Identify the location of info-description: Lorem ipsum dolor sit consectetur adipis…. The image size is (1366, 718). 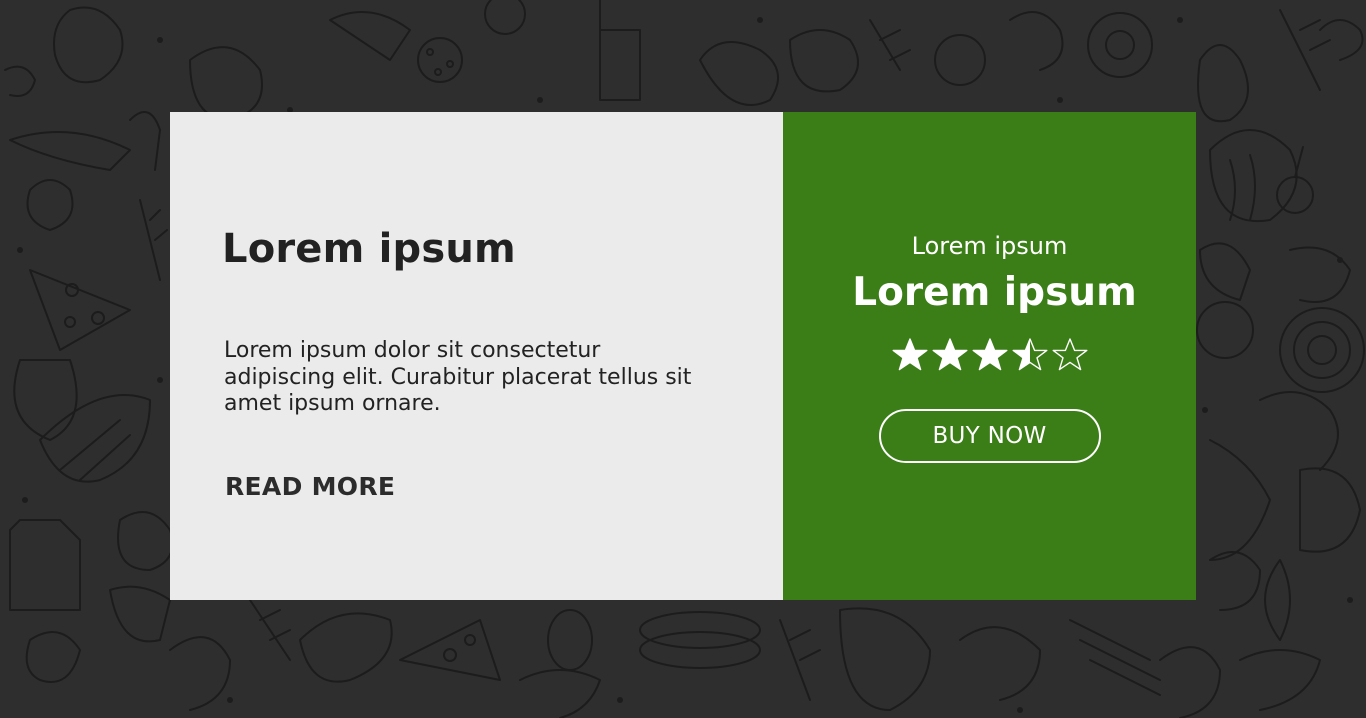
(458, 377).